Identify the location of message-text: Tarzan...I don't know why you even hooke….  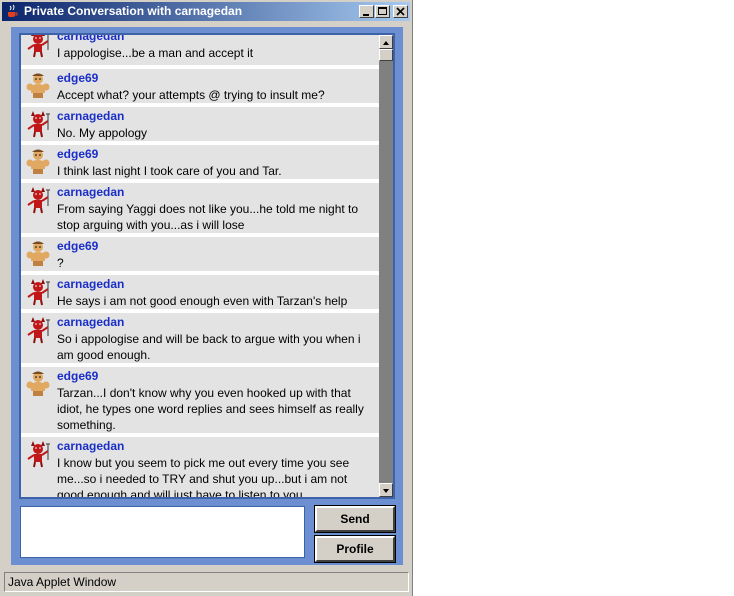
(210, 409).